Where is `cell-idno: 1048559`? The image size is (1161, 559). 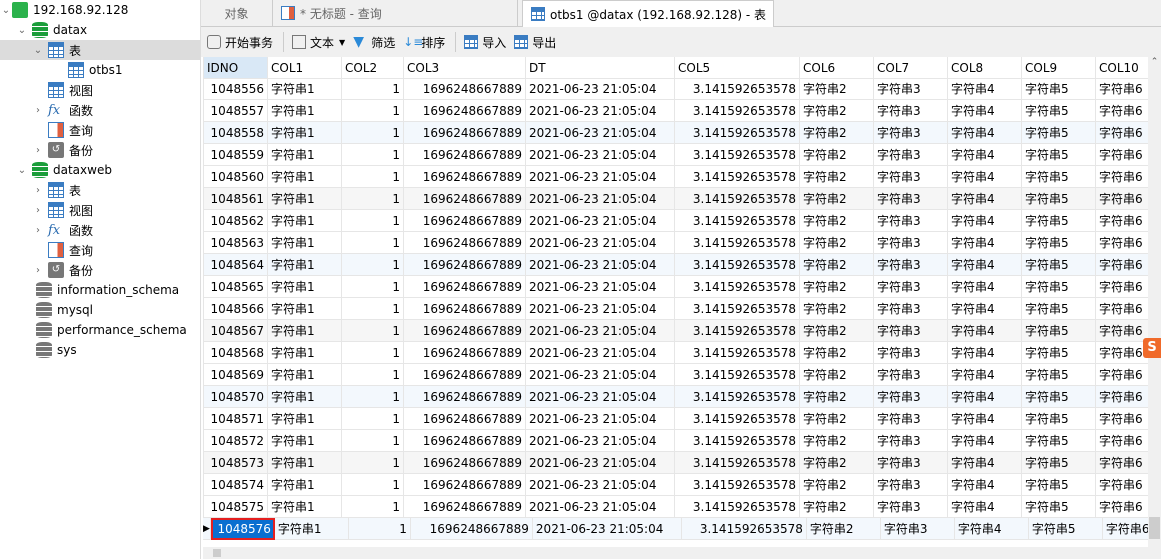 cell-idno: 1048559 is located at coordinates (236, 155).